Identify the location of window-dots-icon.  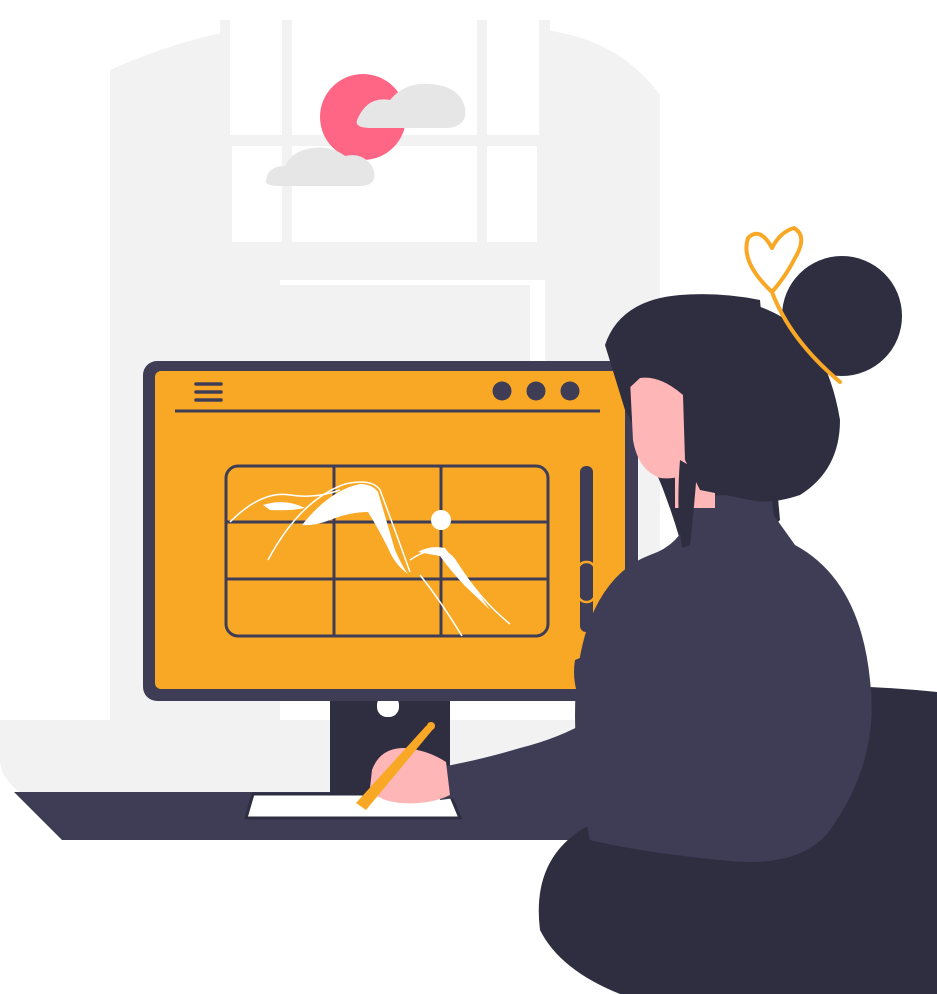
(536, 391).